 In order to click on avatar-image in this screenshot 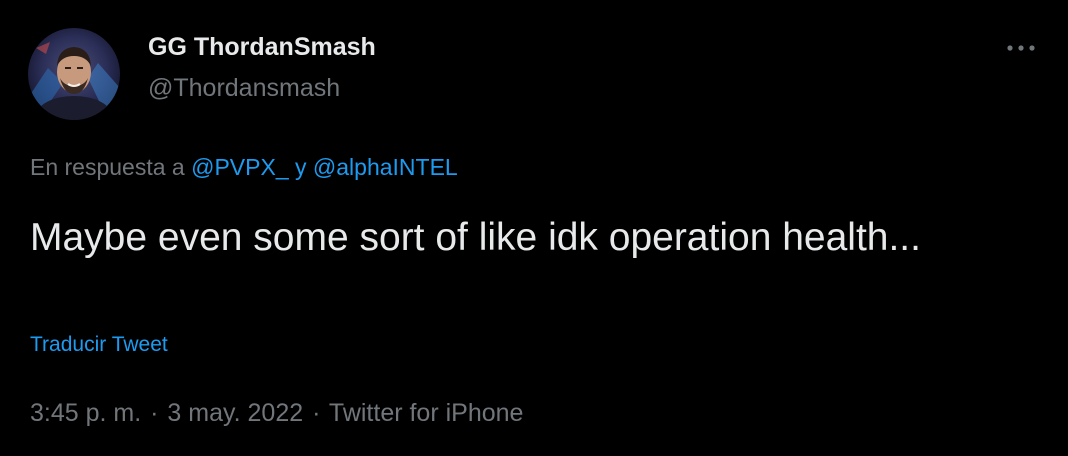, I will do `click(74, 74)`.